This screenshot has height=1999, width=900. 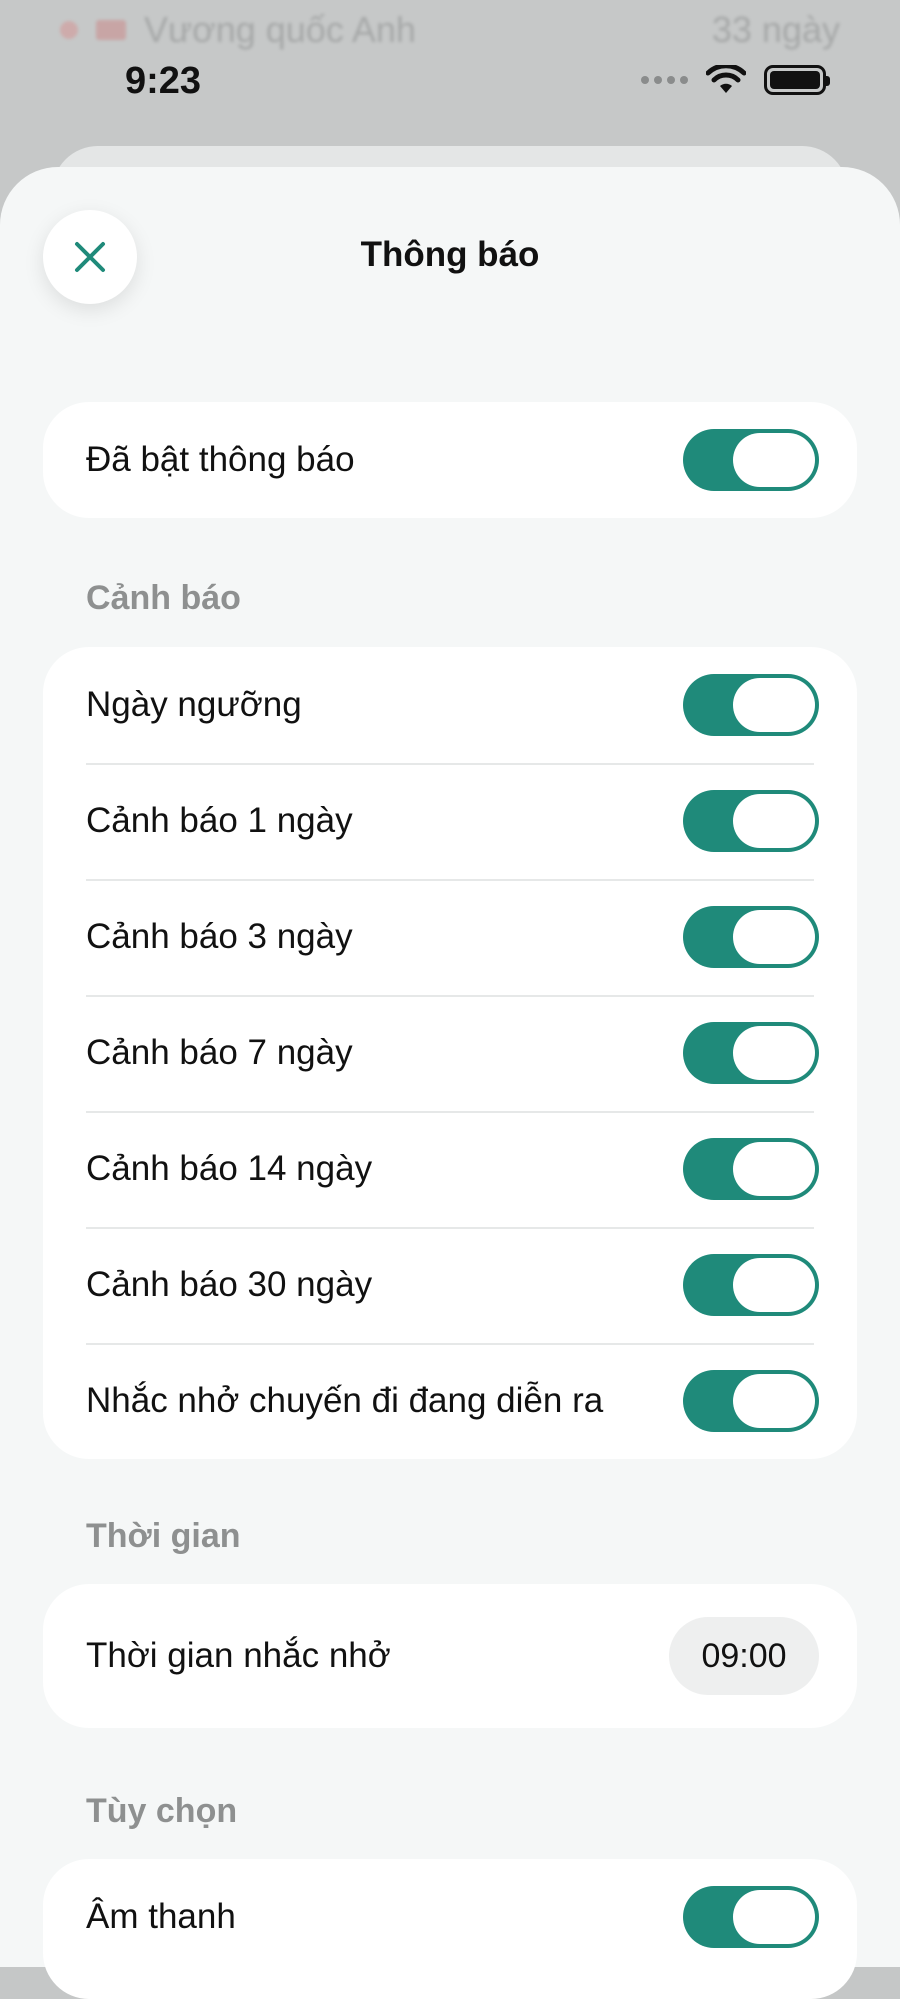 I want to click on battery-icon, so click(x=797, y=80).